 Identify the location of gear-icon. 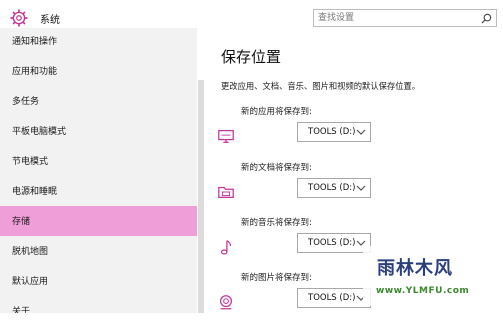
(19, 18).